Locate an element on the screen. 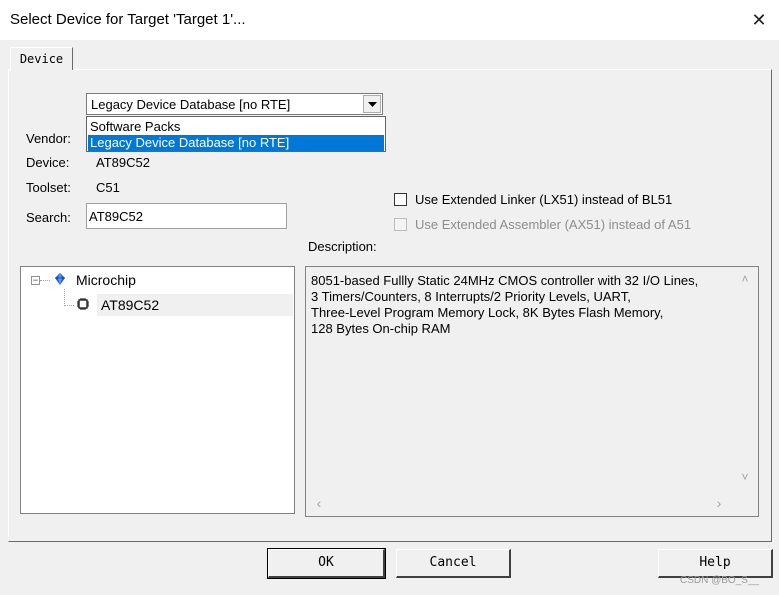 The height and width of the screenshot is (595, 779). tree-item-device-label: AT89C52 is located at coordinates (130, 305).